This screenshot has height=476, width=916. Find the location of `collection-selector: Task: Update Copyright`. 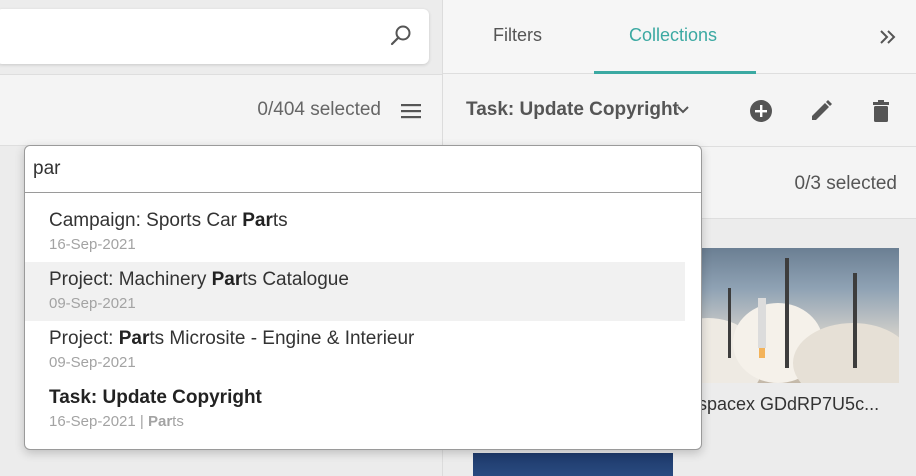

collection-selector: Task: Update Copyright is located at coordinates (572, 110).